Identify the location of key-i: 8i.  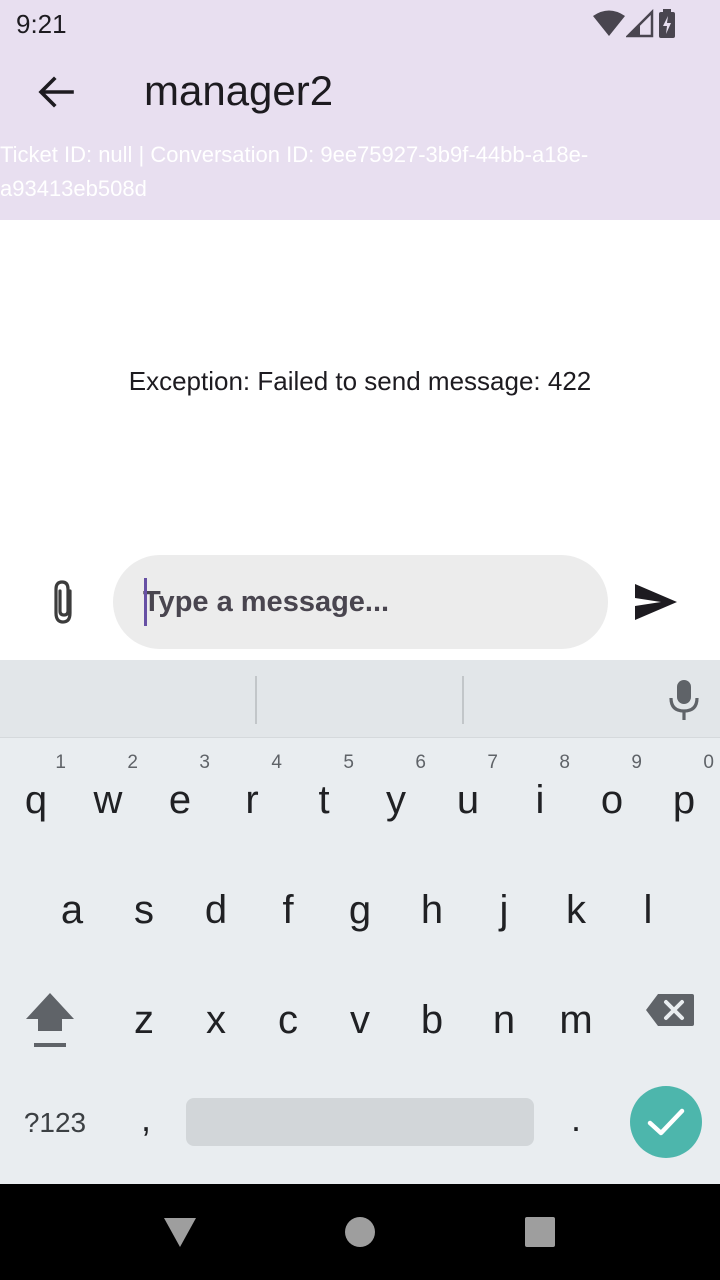
(540, 798).